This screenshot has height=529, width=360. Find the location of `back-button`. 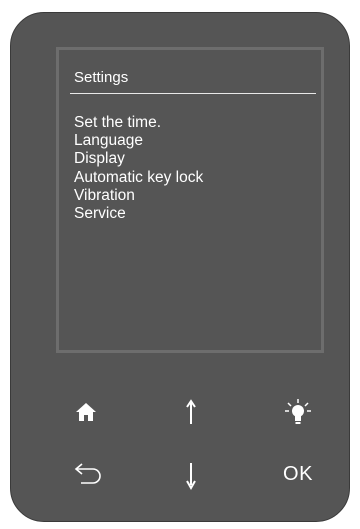

back-button is located at coordinates (86, 474).